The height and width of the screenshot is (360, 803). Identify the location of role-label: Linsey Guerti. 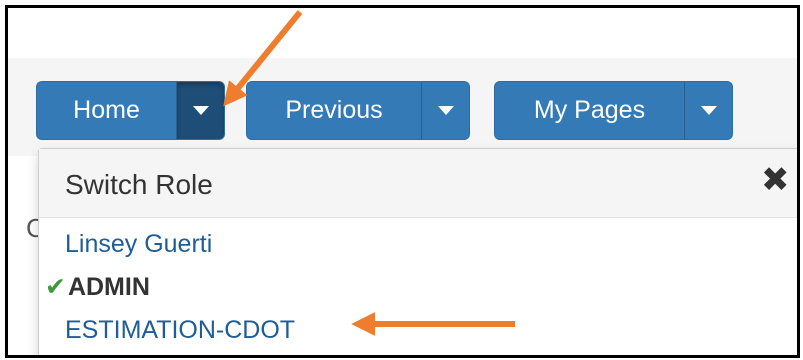
(139, 244).